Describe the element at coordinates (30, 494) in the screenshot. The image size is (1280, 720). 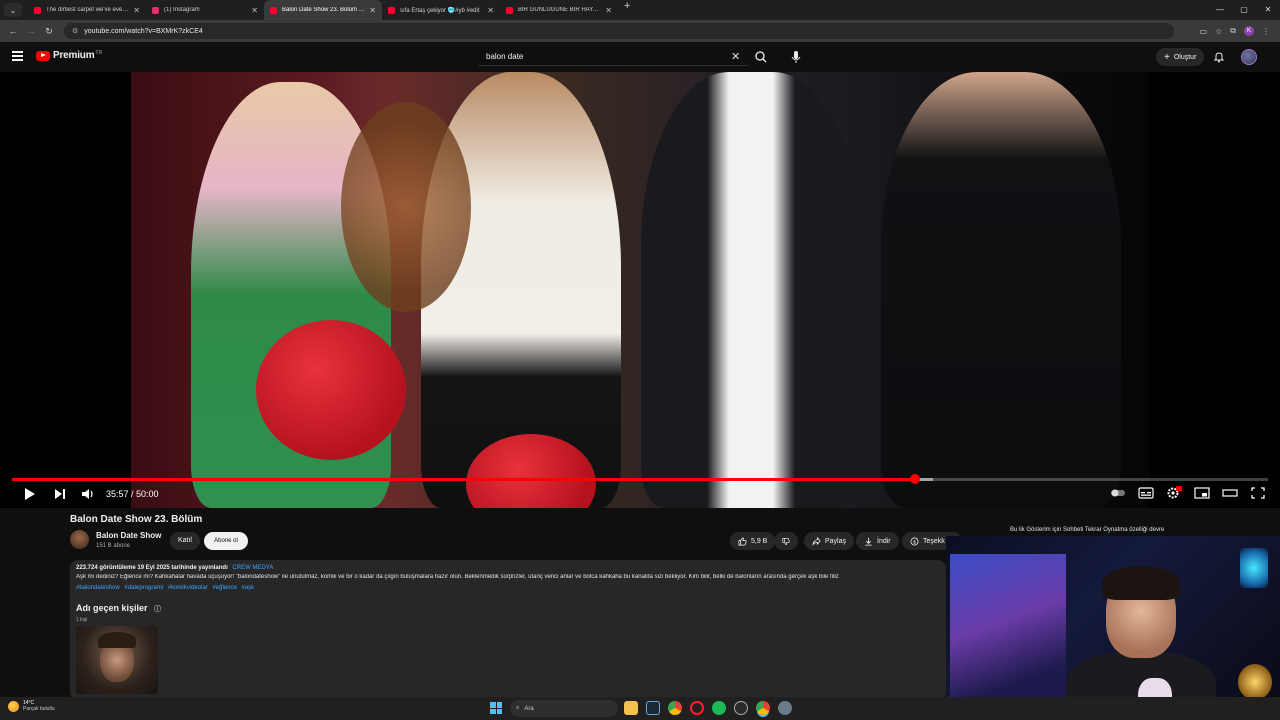
I see `play-icon` at that location.